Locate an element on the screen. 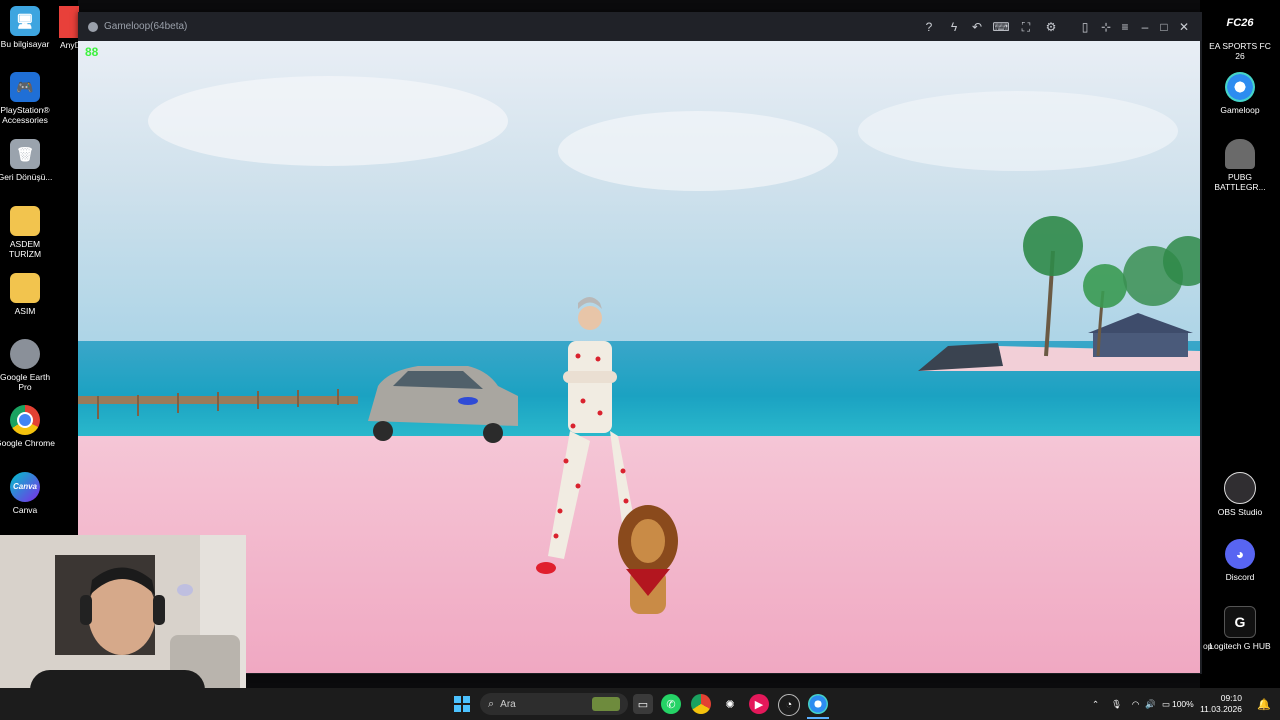 The width and height of the screenshot is (1280, 720). monitor-icon: 🖥 is located at coordinates (25, 21).